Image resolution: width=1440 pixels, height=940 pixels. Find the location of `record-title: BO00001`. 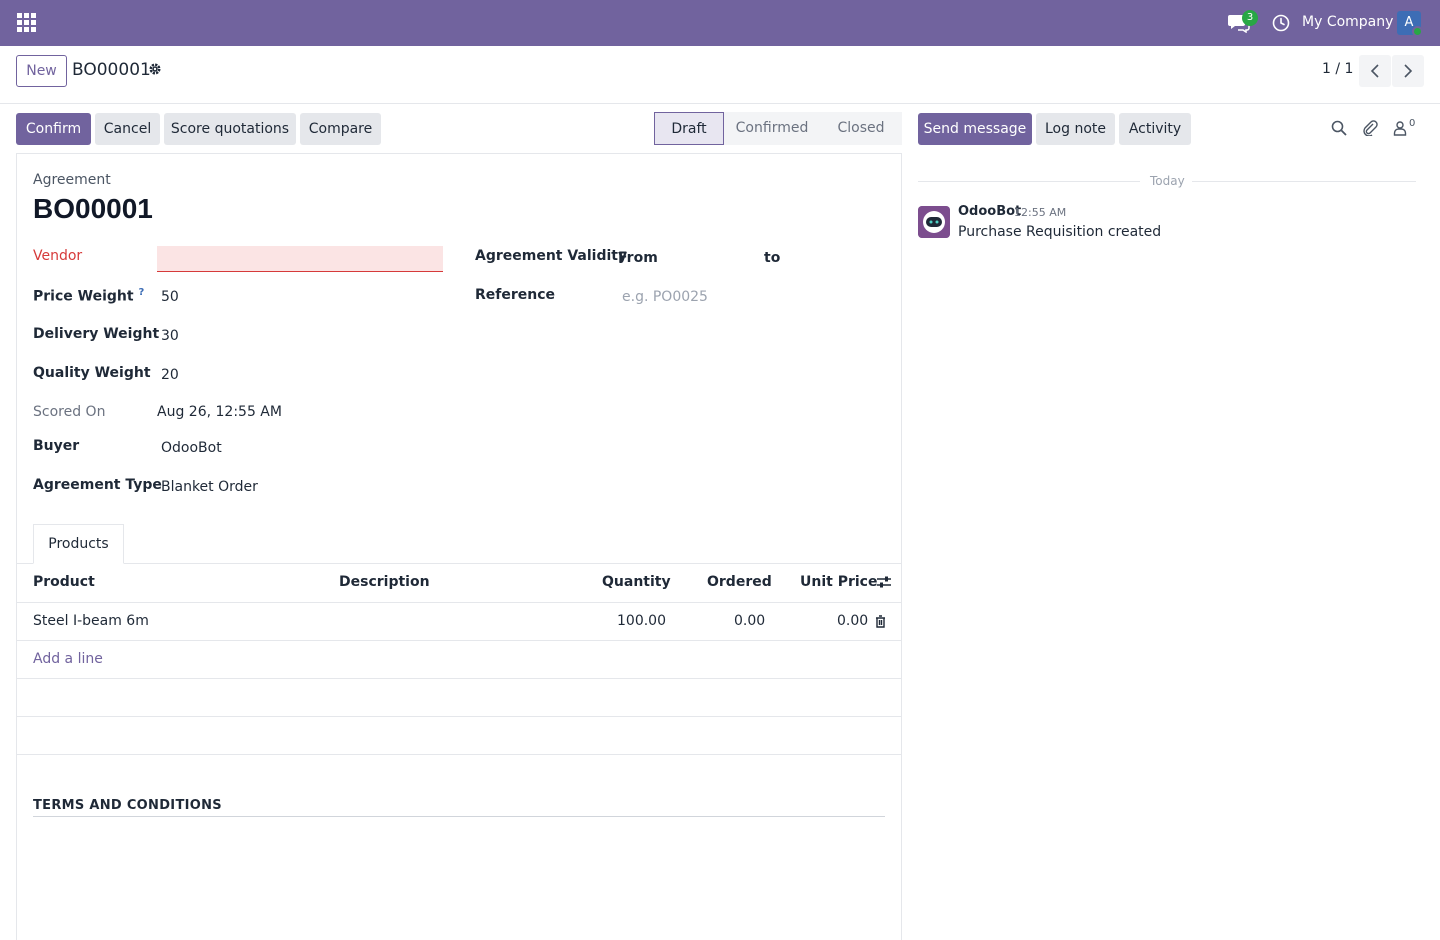

record-title: BO00001 is located at coordinates (93, 208).